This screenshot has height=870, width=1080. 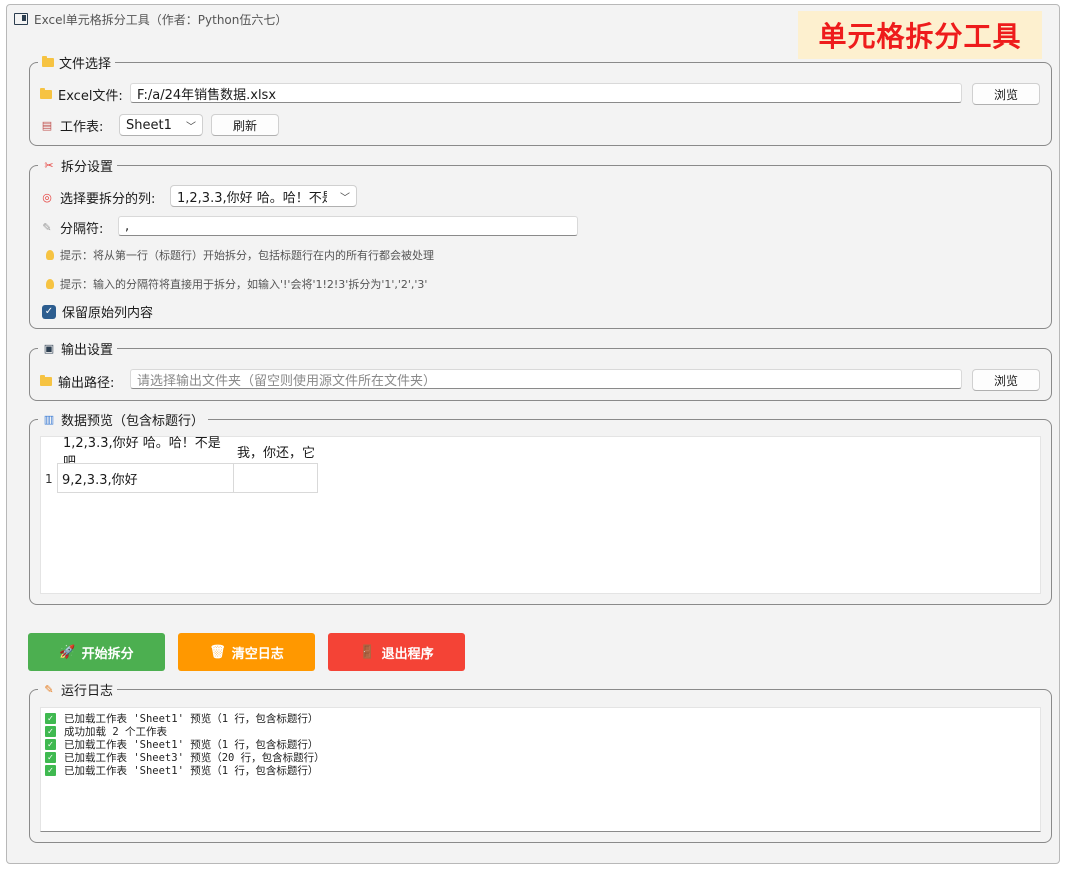 What do you see at coordinates (145, 478) in the screenshot?
I see `table-cell: 9,2,3.3,你好` at bounding box center [145, 478].